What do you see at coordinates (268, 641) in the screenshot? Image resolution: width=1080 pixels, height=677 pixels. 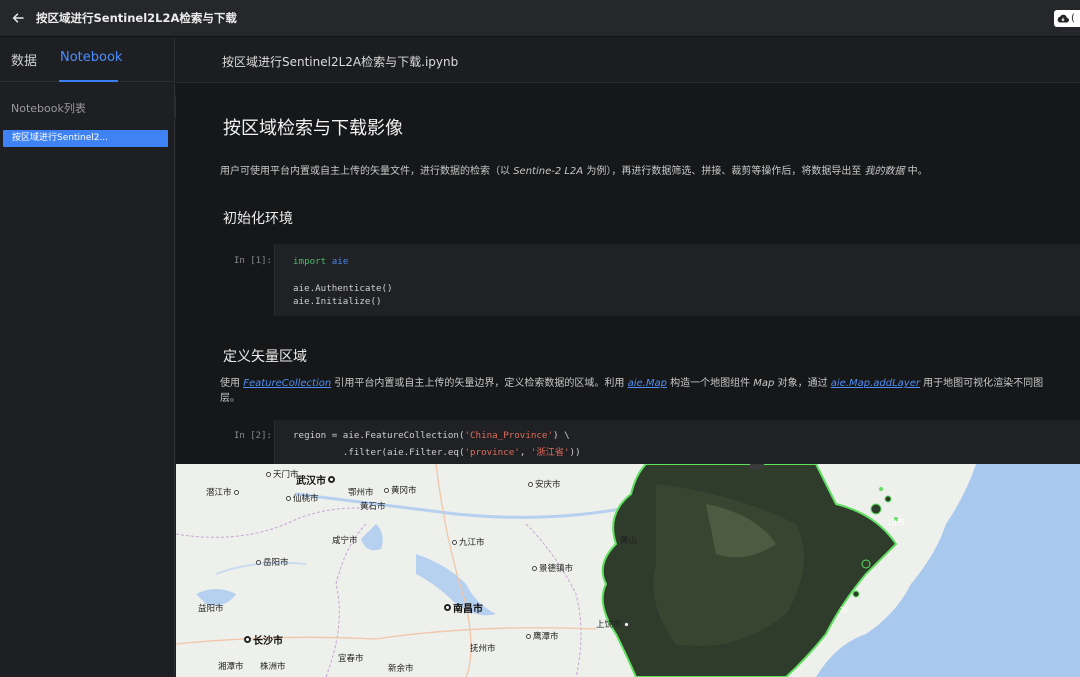 I see `city-name: 长沙市` at bounding box center [268, 641].